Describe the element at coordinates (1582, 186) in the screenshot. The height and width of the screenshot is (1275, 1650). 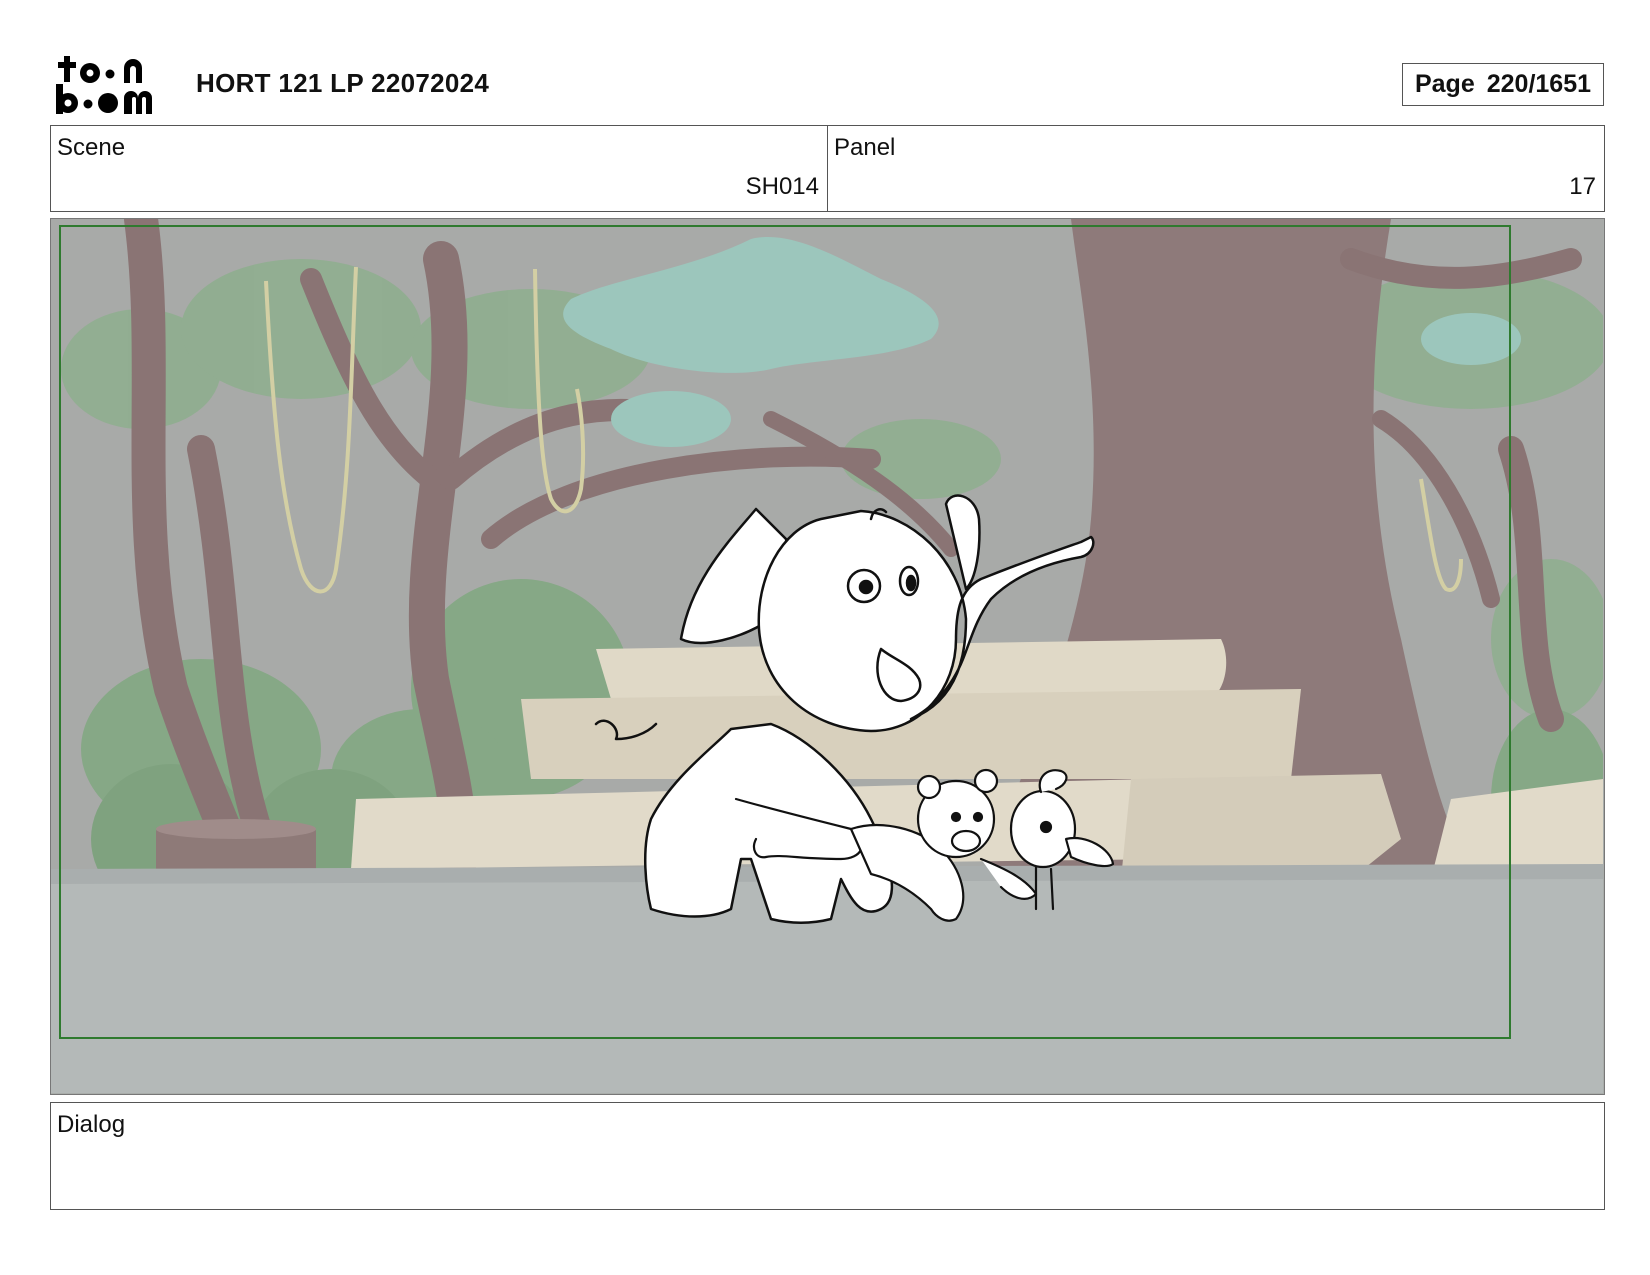
I see `panel-value: 17` at that location.